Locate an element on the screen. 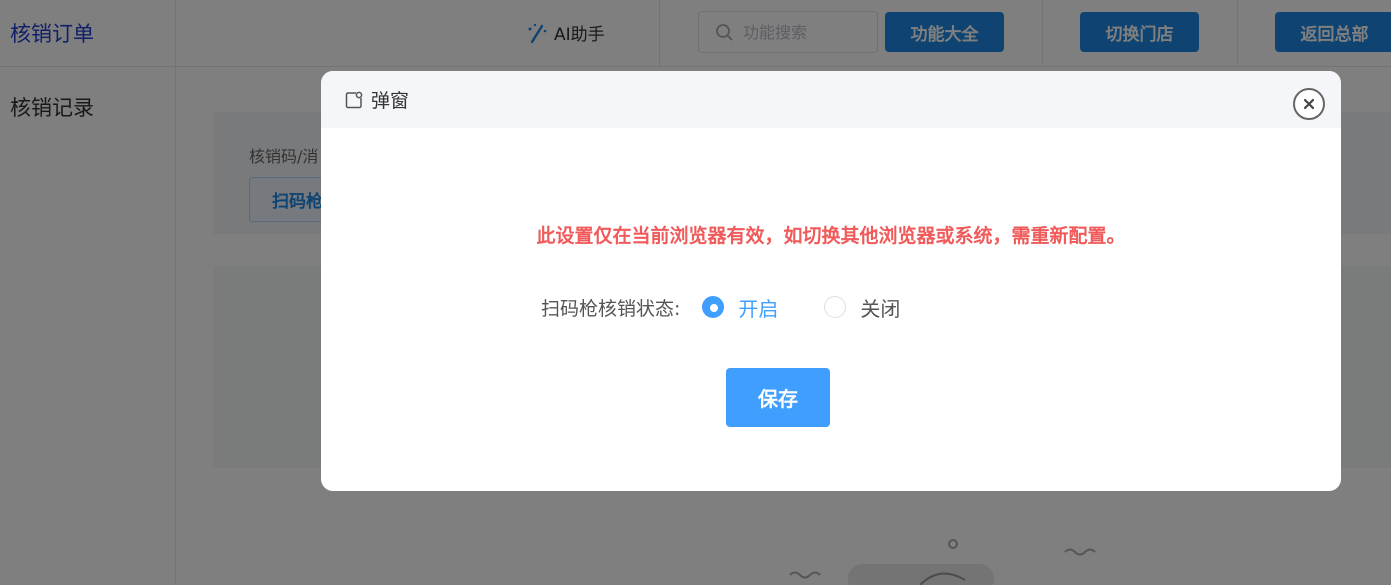  dialog-title: 弹窗 is located at coordinates (390, 101).